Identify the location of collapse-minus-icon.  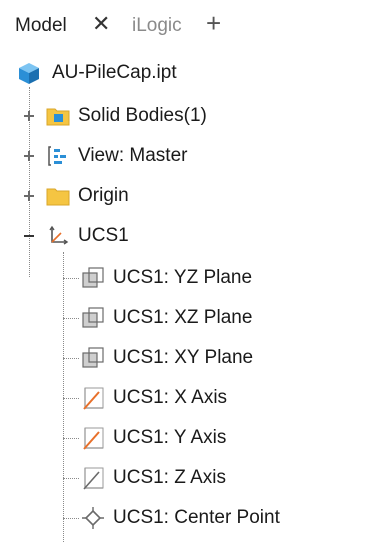
(29, 236).